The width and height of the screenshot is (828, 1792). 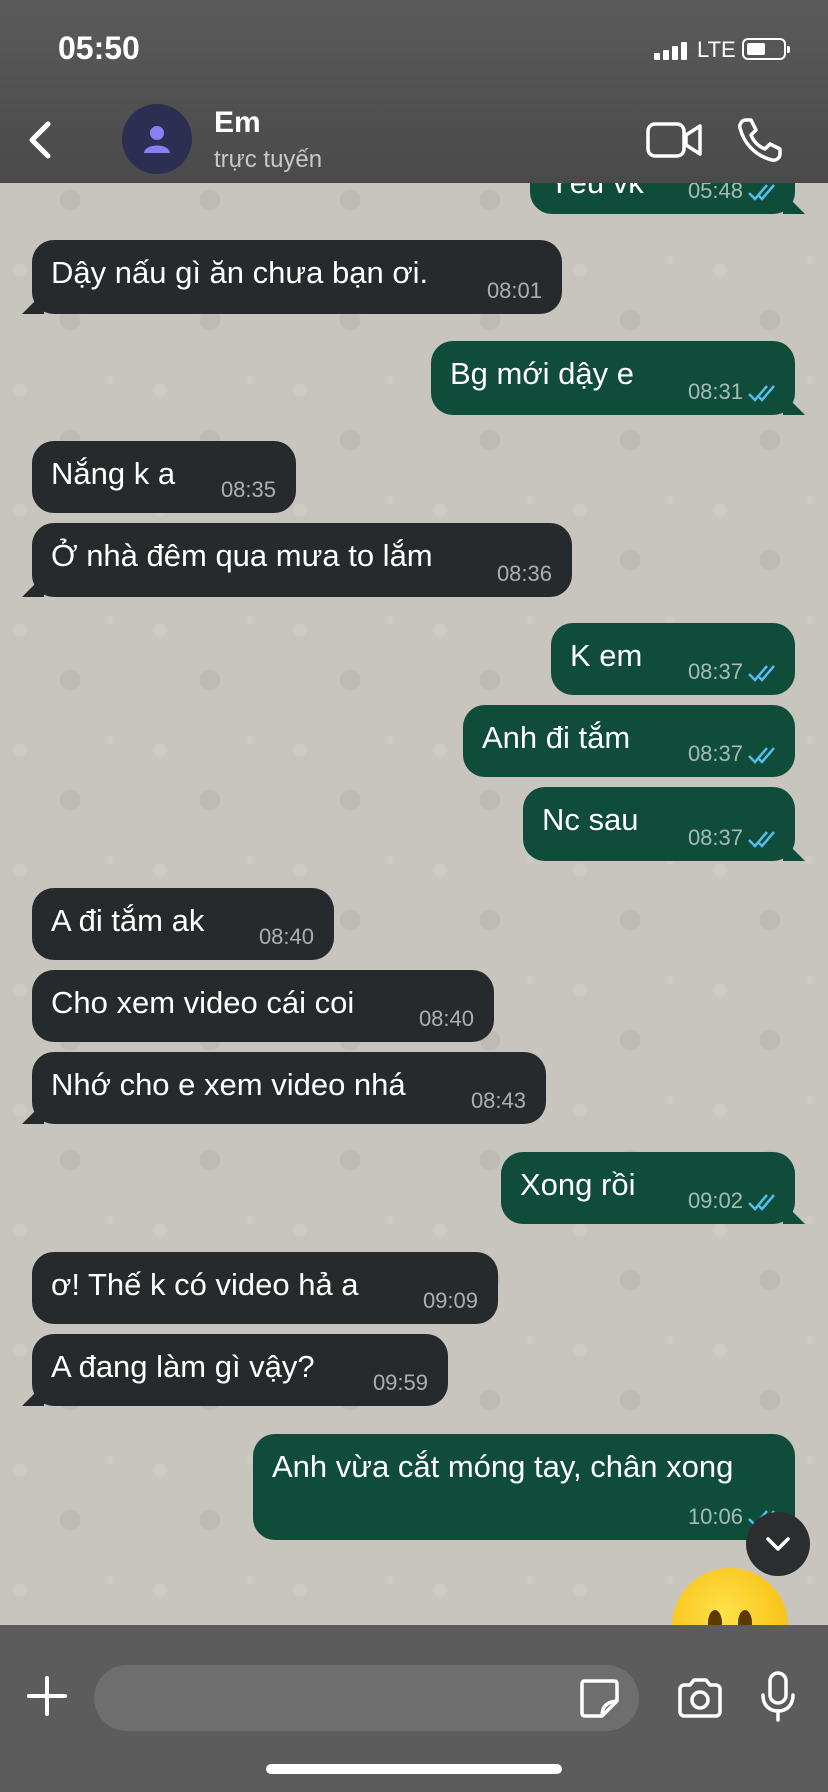 I want to click on sticker-icon, so click(x=599, y=1698).